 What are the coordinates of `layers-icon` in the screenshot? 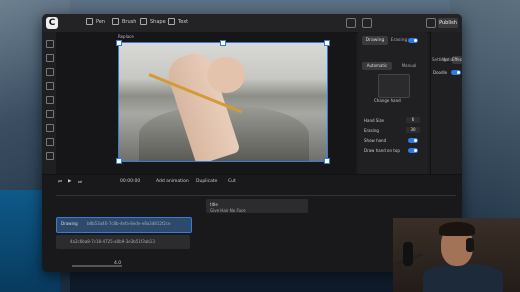 It's located at (50, 44).